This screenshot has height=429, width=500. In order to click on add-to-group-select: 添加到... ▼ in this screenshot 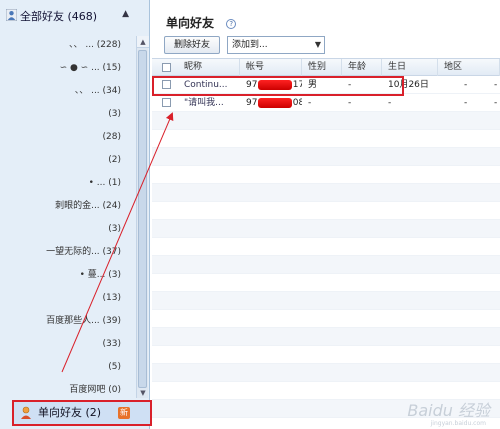, I will do `click(276, 45)`.